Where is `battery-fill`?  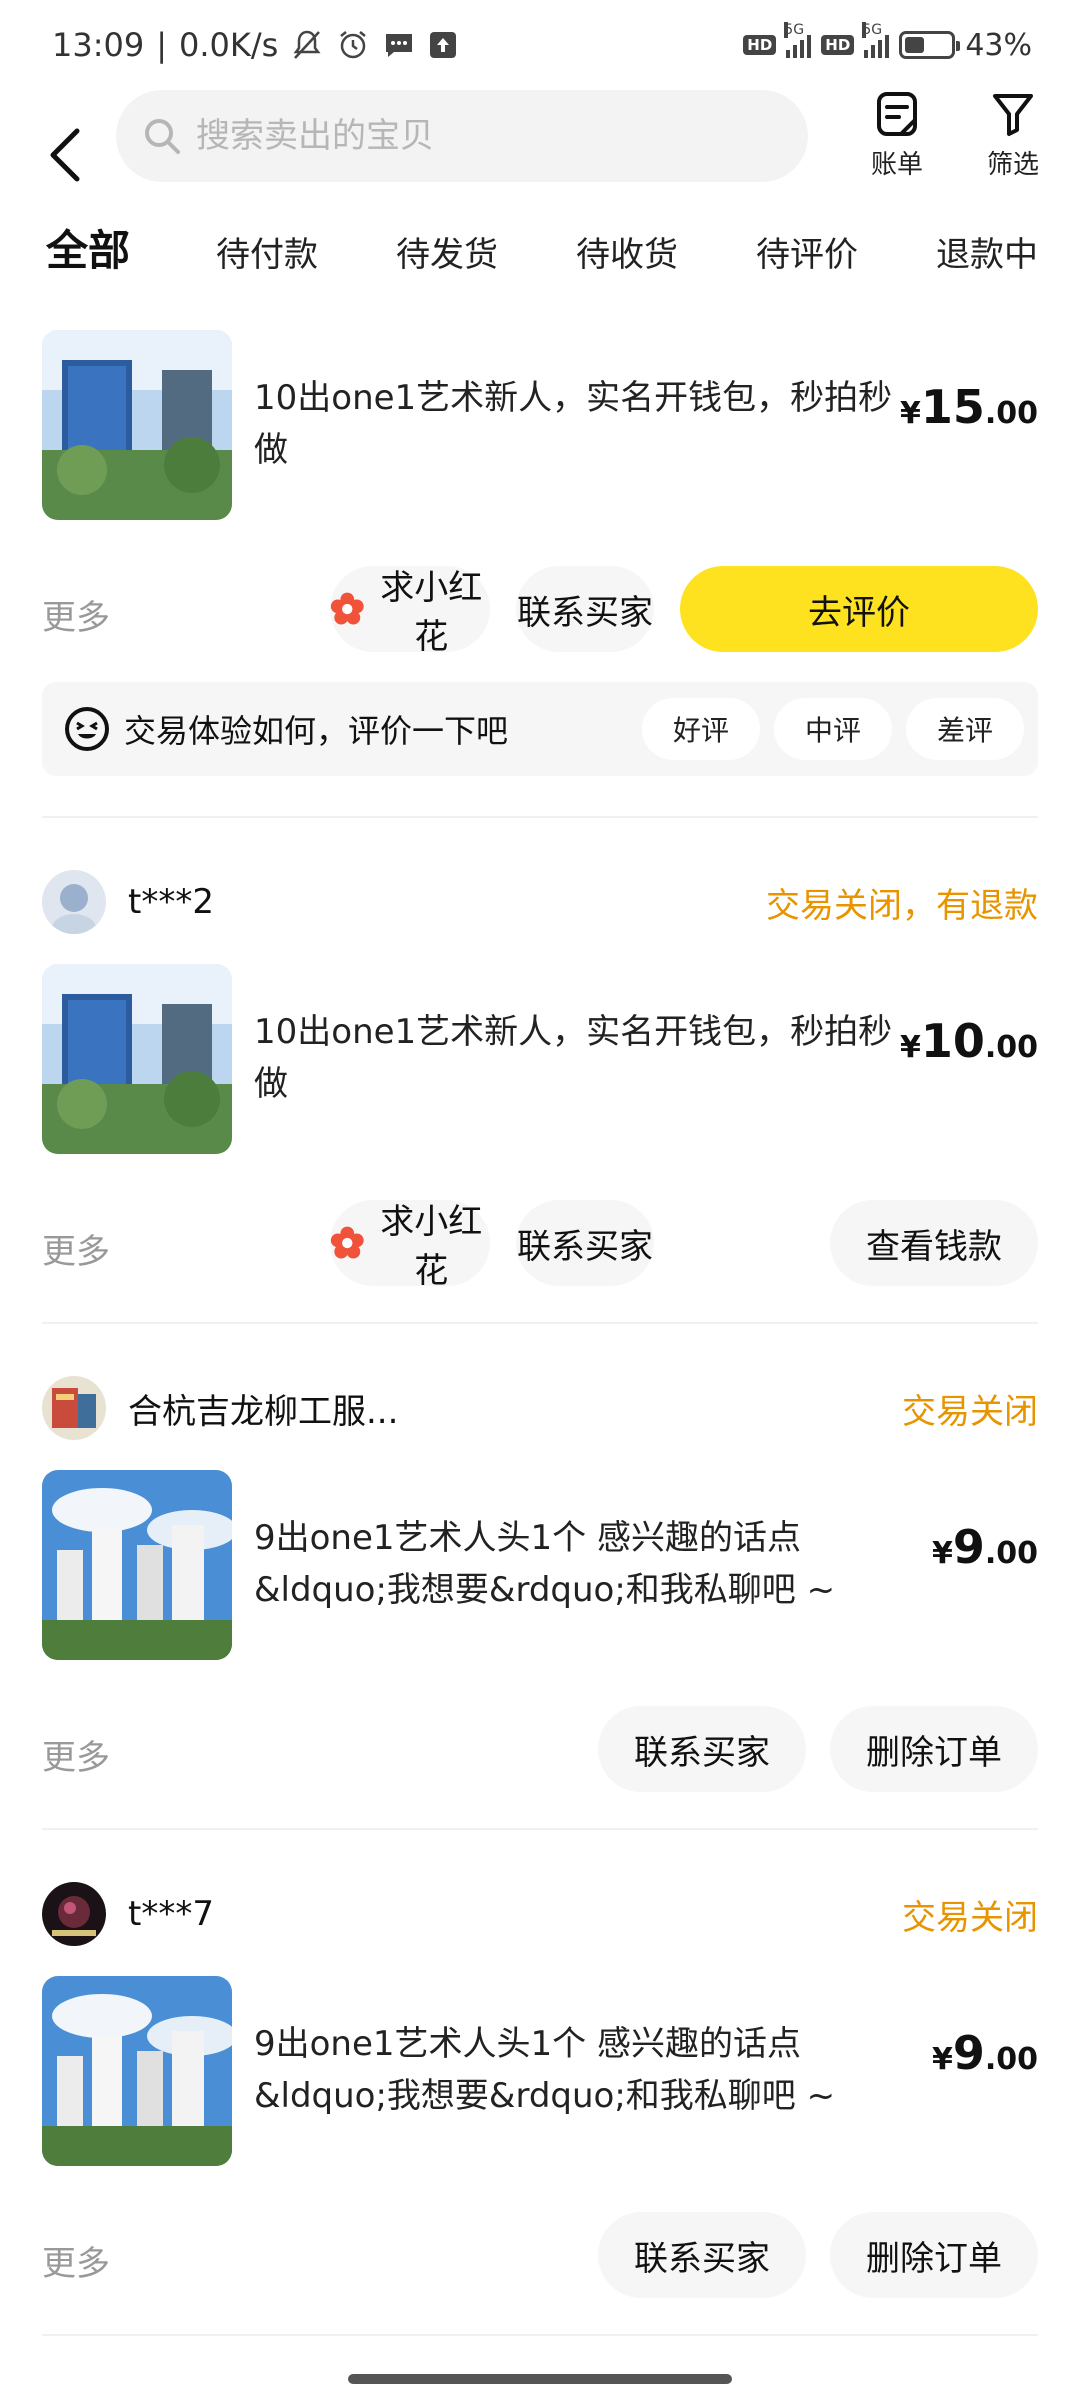 battery-fill is located at coordinates (915, 45).